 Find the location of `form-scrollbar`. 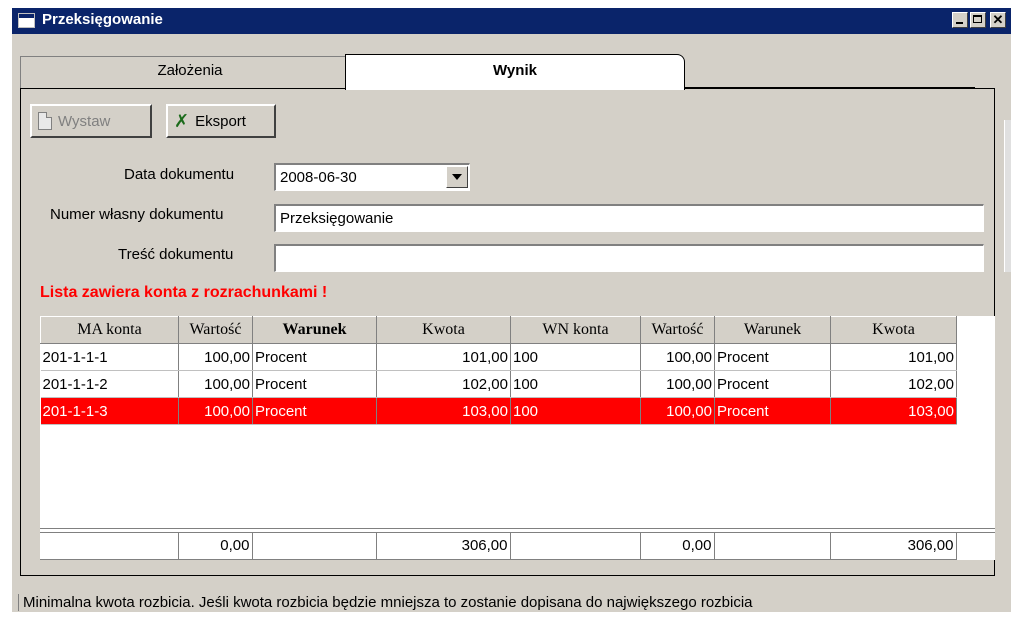

form-scrollbar is located at coordinates (1007, 196).